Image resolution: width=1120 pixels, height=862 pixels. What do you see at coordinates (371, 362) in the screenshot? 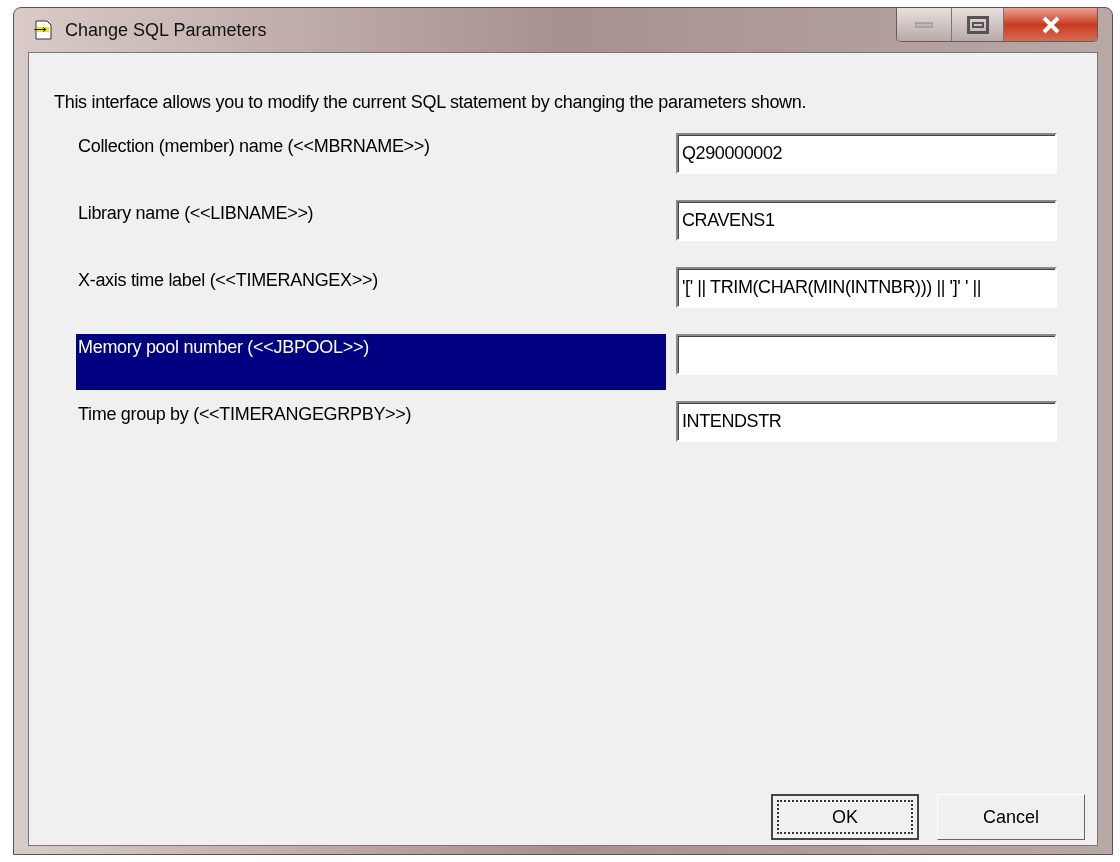
I see `parameter-label: Memory pool number (<<JBPOOL>>)` at bounding box center [371, 362].